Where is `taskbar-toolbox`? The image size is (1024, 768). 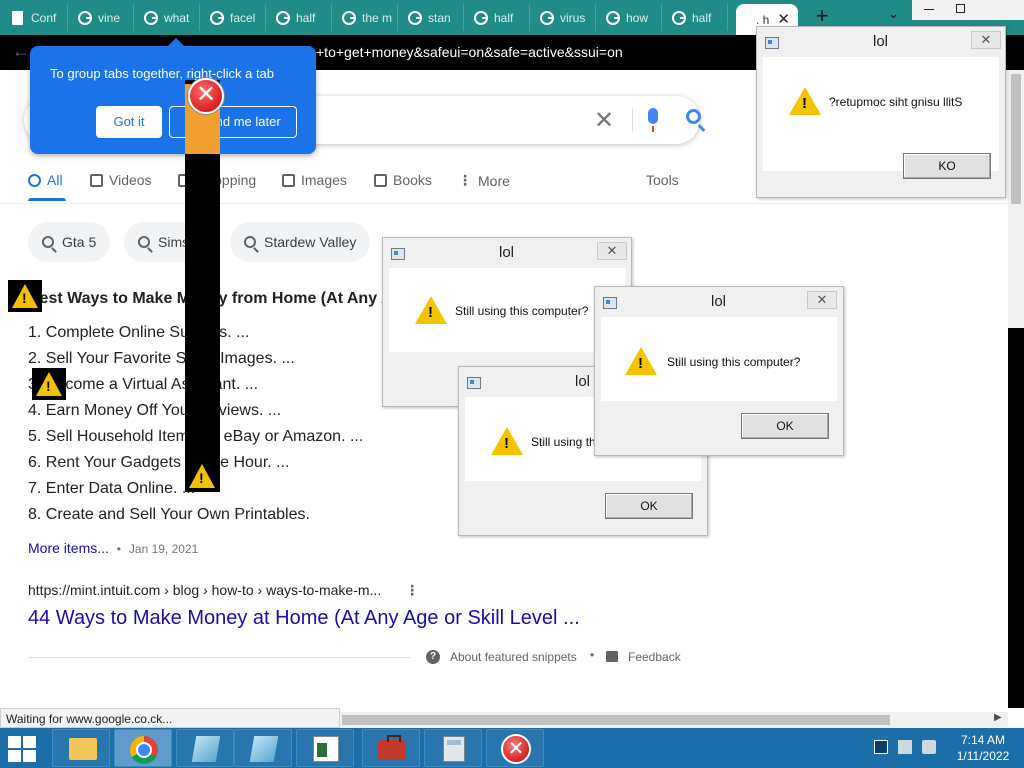
taskbar-toolbox is located at coordinates (391, 748).